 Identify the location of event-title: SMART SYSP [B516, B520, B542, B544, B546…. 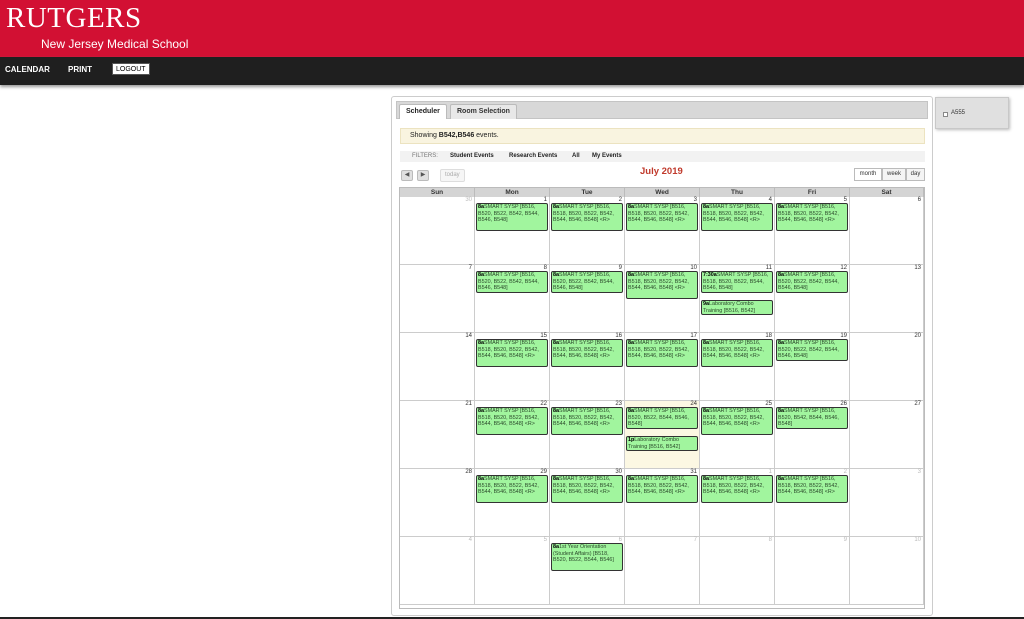
(808, 418).